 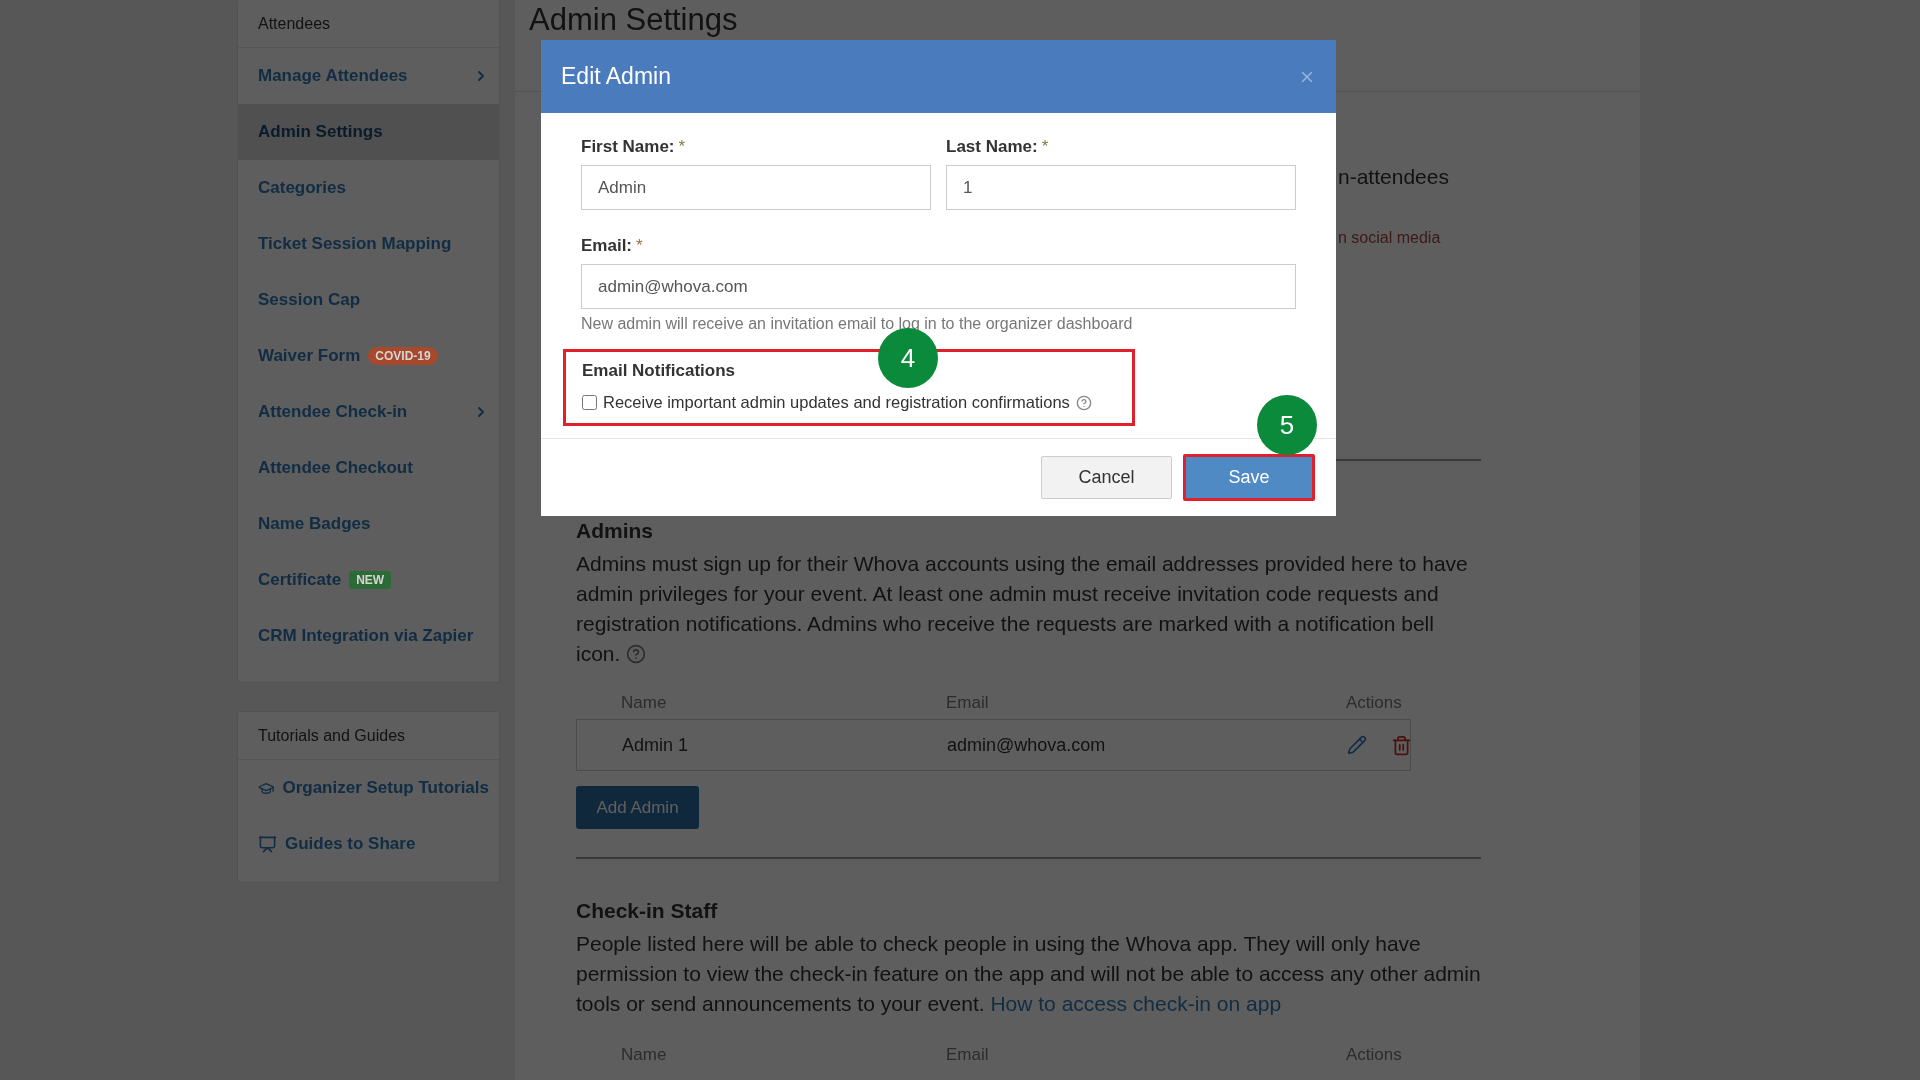 What do you see at coordinates (659, 371) in the screenshot?
I see `section-title: Email Notifications` at bounding box center [659, 371].